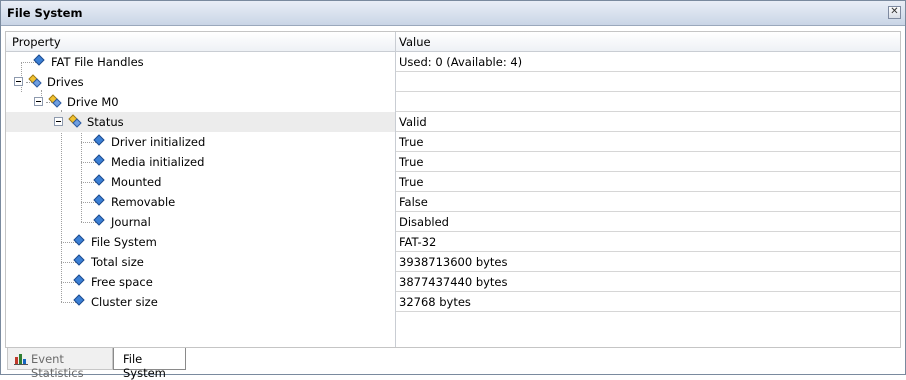 The width and height of the screenshot is (906, 380). I want to click on property-label: Drives, so click(65, 82).